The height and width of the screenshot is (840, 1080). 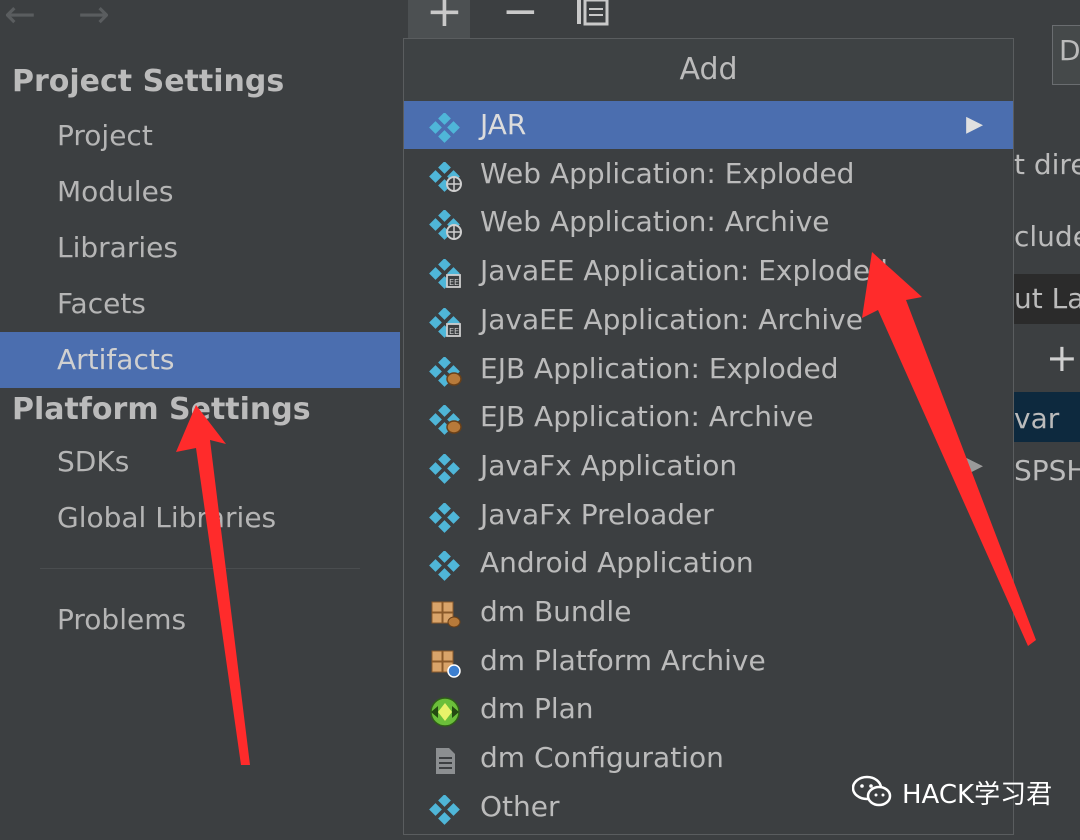 What do you see at coordinates (655, 222) in the screenshot?
I see `menu-item-label: Web Application: Archive` at bounding box center [655, 222].